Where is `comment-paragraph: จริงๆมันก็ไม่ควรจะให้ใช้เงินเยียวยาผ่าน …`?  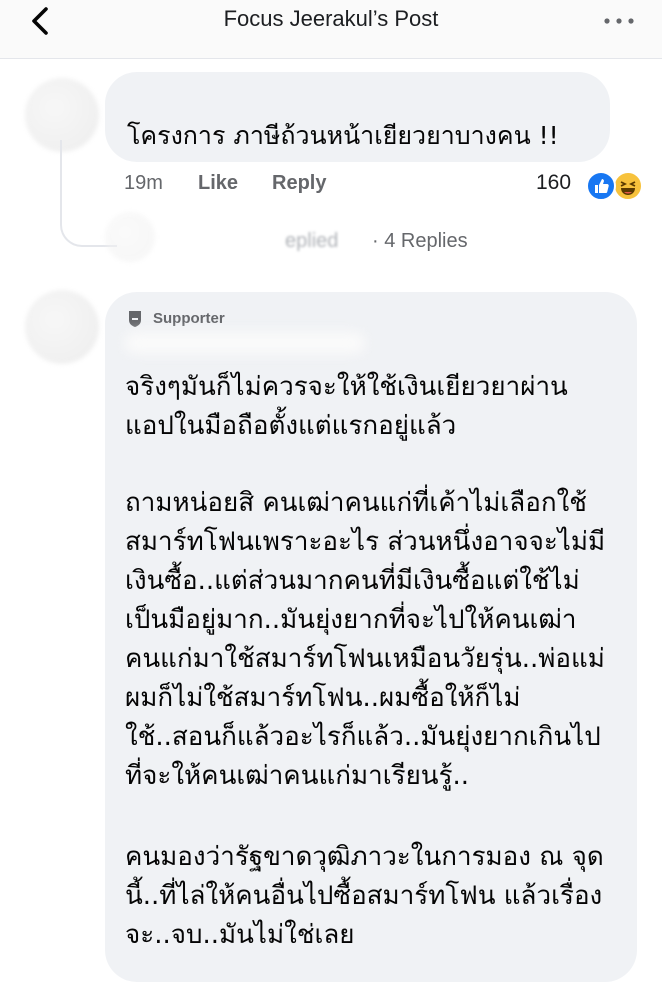 comment-paragraph: จริงๆมันก็ไม่ควรจะให้ใช้เงินเยียวยาผ่าน … is located at coordinates (375, 407).